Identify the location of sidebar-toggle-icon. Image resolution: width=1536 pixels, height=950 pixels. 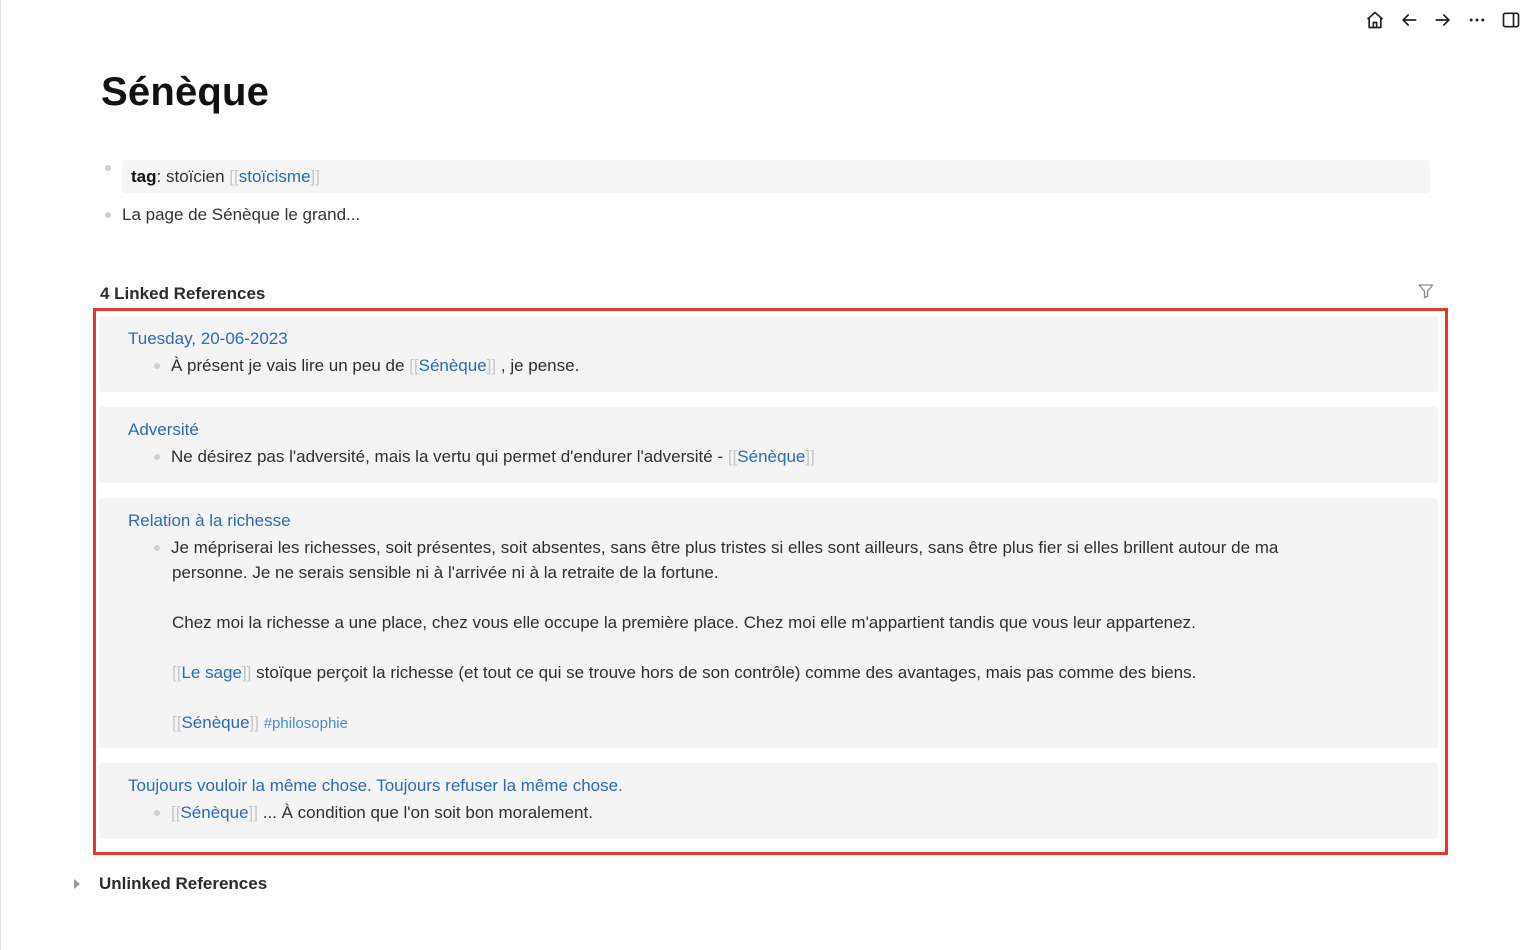
(1511, 20).